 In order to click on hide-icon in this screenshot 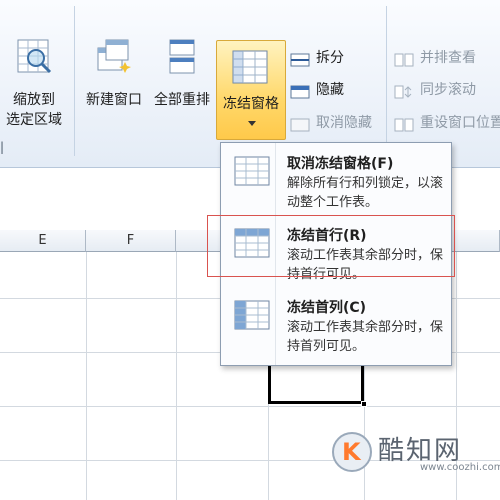, I will do `click(300, 91)`.